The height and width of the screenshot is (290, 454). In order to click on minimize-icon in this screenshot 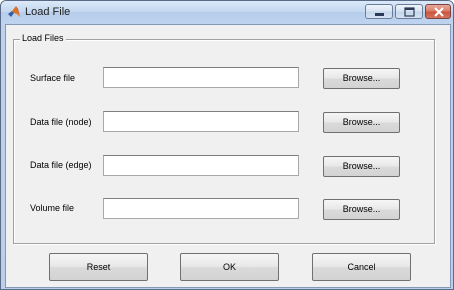, I will do `click(379, 14)`.